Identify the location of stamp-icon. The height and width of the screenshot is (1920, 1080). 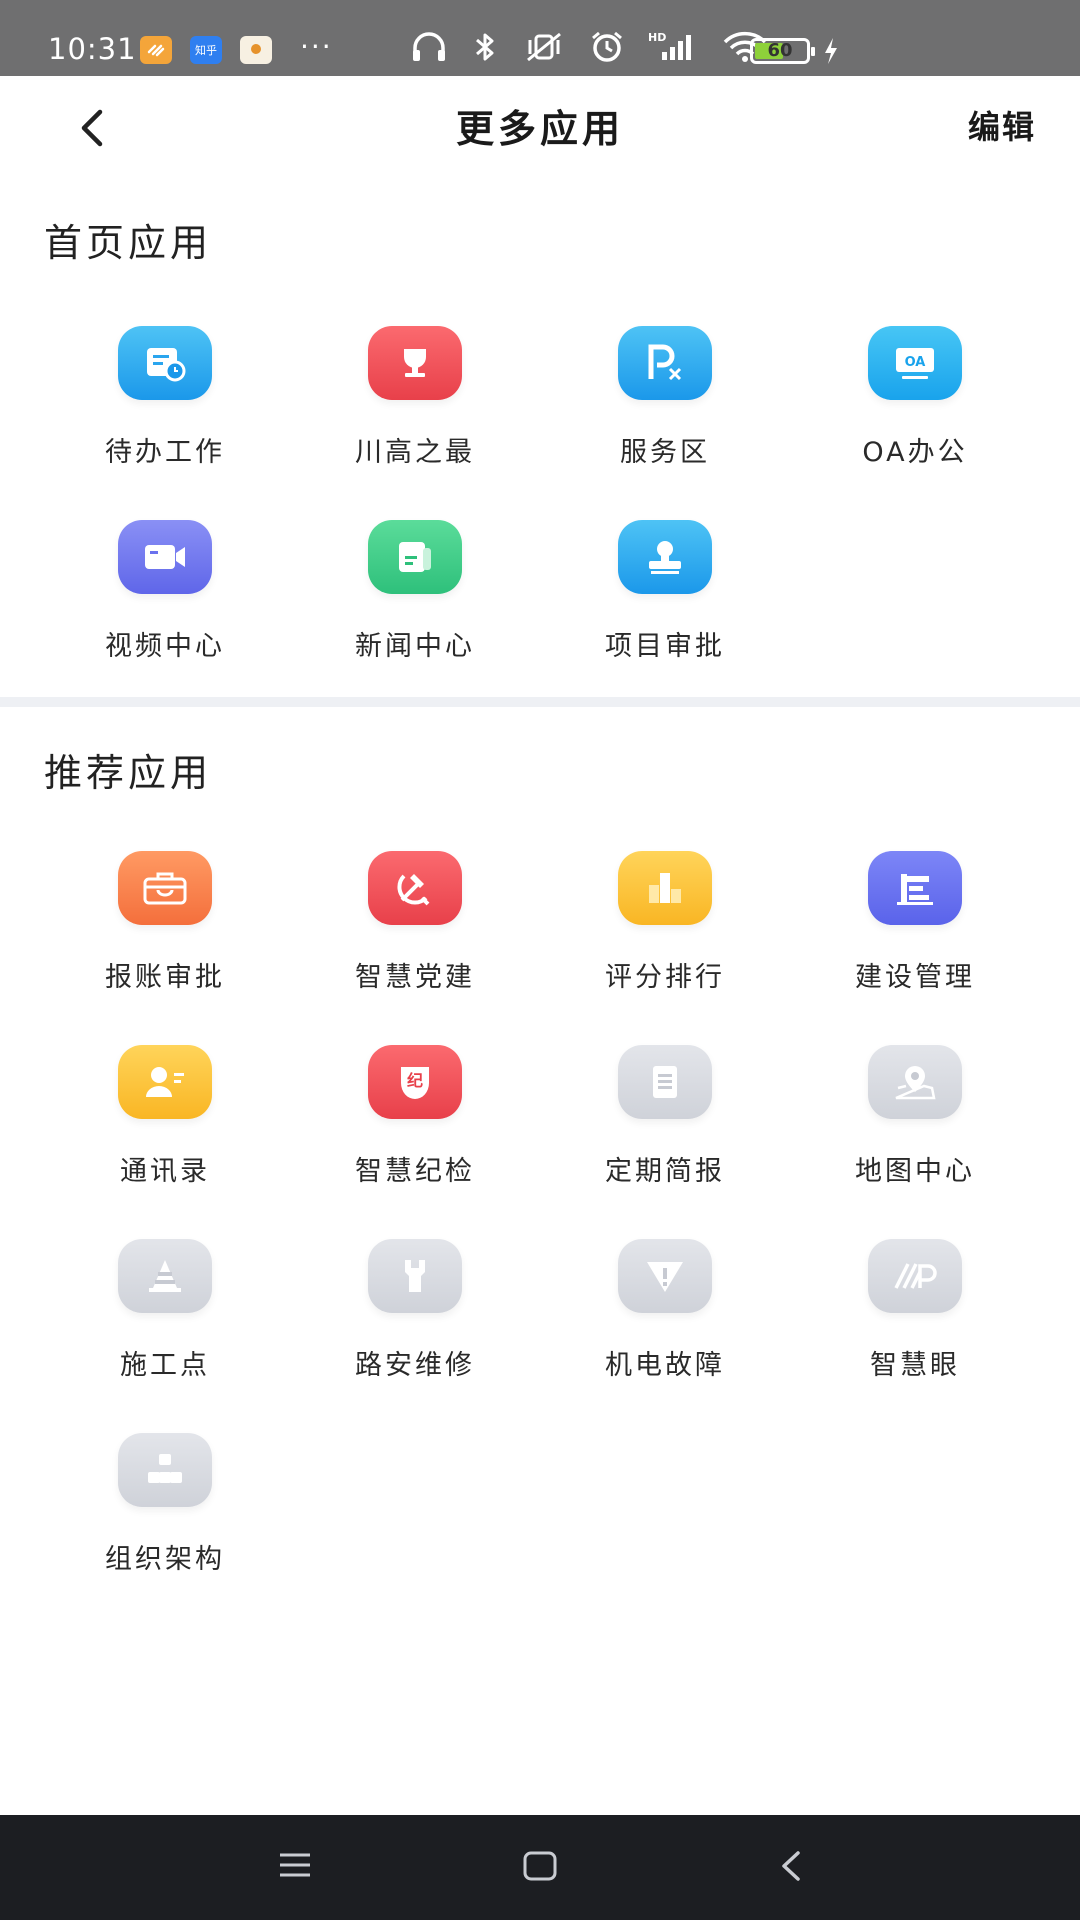
(665, 557).